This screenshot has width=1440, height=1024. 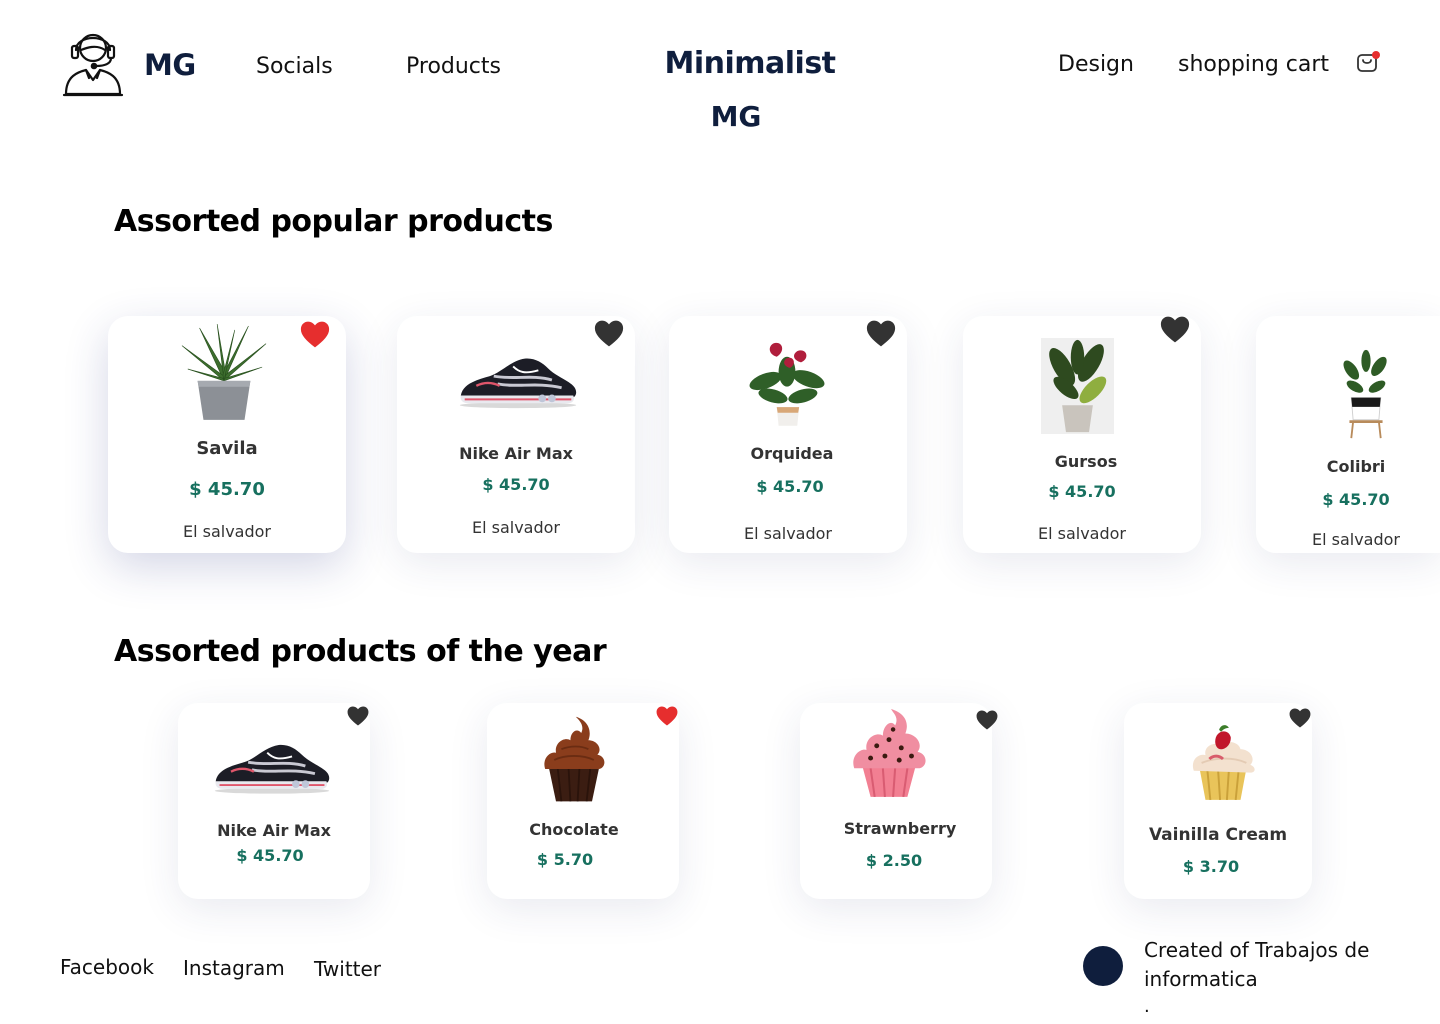 I want to click on nav-design: Design, so click(x=1096, y=64).